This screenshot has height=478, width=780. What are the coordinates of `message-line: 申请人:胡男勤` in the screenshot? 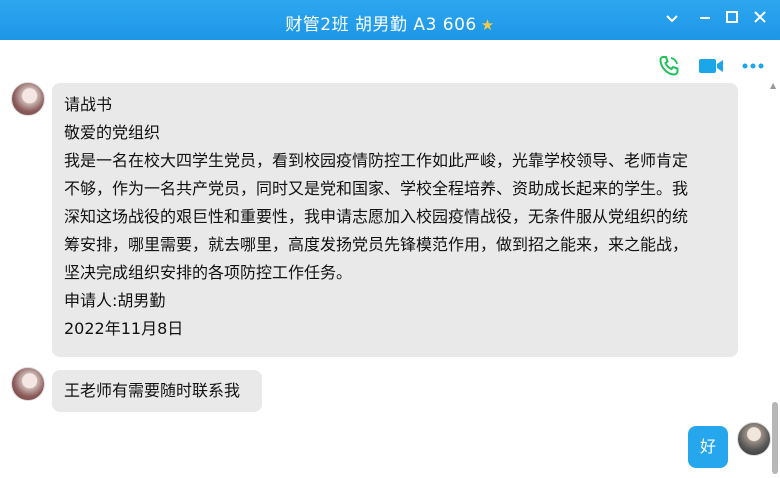 It's located at (115, 300).